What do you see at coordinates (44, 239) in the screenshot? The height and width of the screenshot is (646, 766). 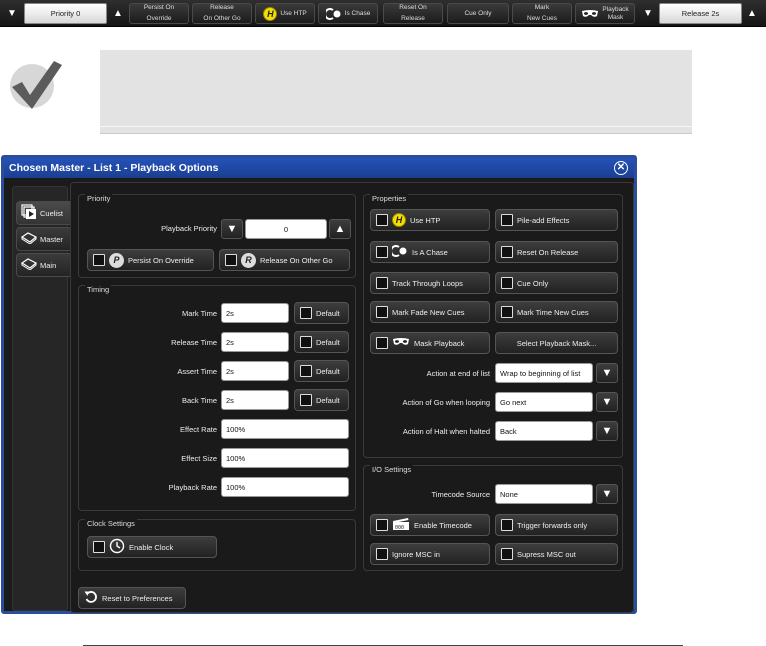 I see `tab-master: Master` at bounding box center [44, 239].